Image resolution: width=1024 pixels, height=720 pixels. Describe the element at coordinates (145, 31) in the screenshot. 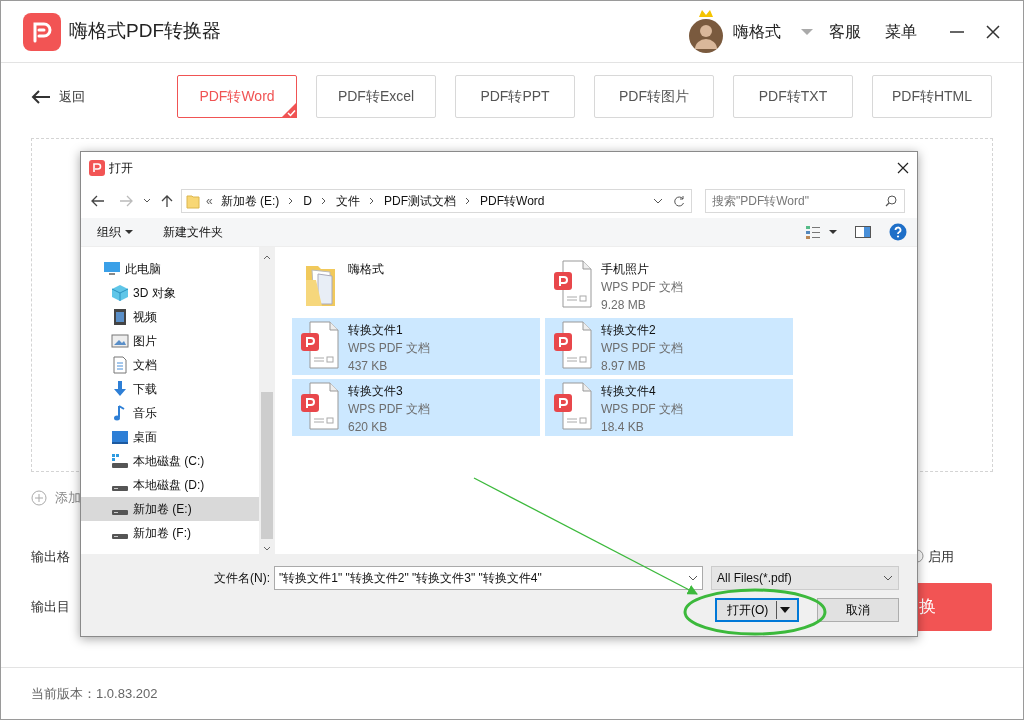

I see `app-title: 嗨格式PDF转换器` at that location.